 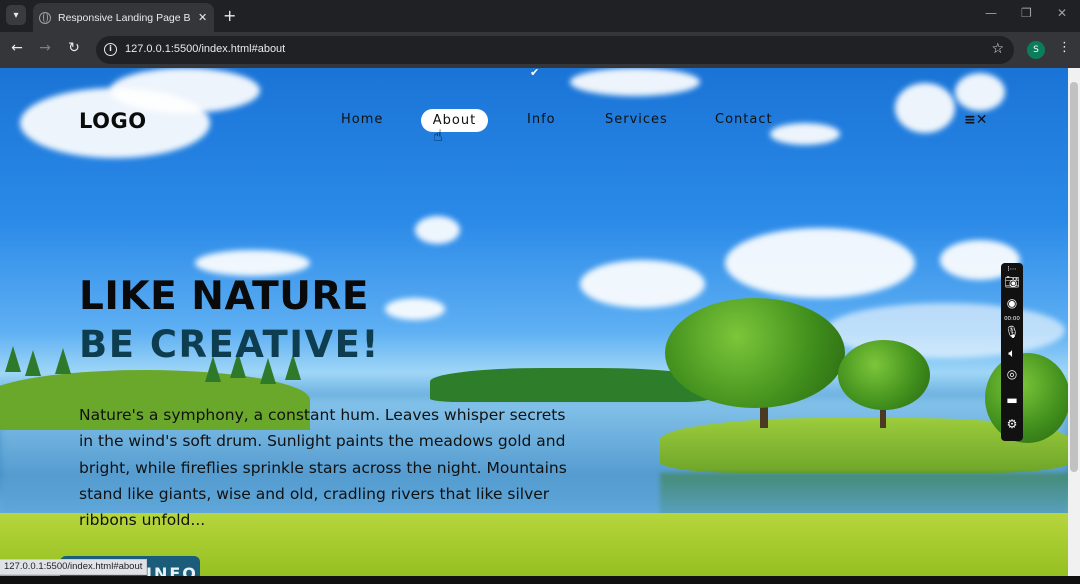 I want to click on recording-time: 00:00, so click(x=1012, y=319).